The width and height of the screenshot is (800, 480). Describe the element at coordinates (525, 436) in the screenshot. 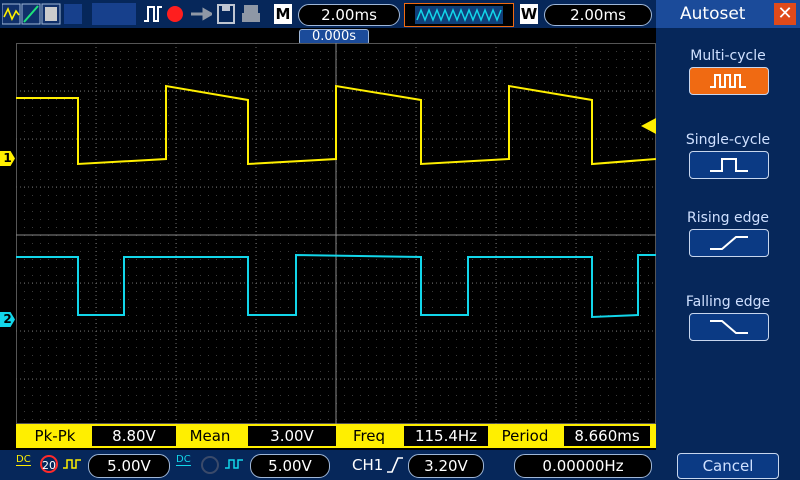

I see `period-label: Period` at that location.